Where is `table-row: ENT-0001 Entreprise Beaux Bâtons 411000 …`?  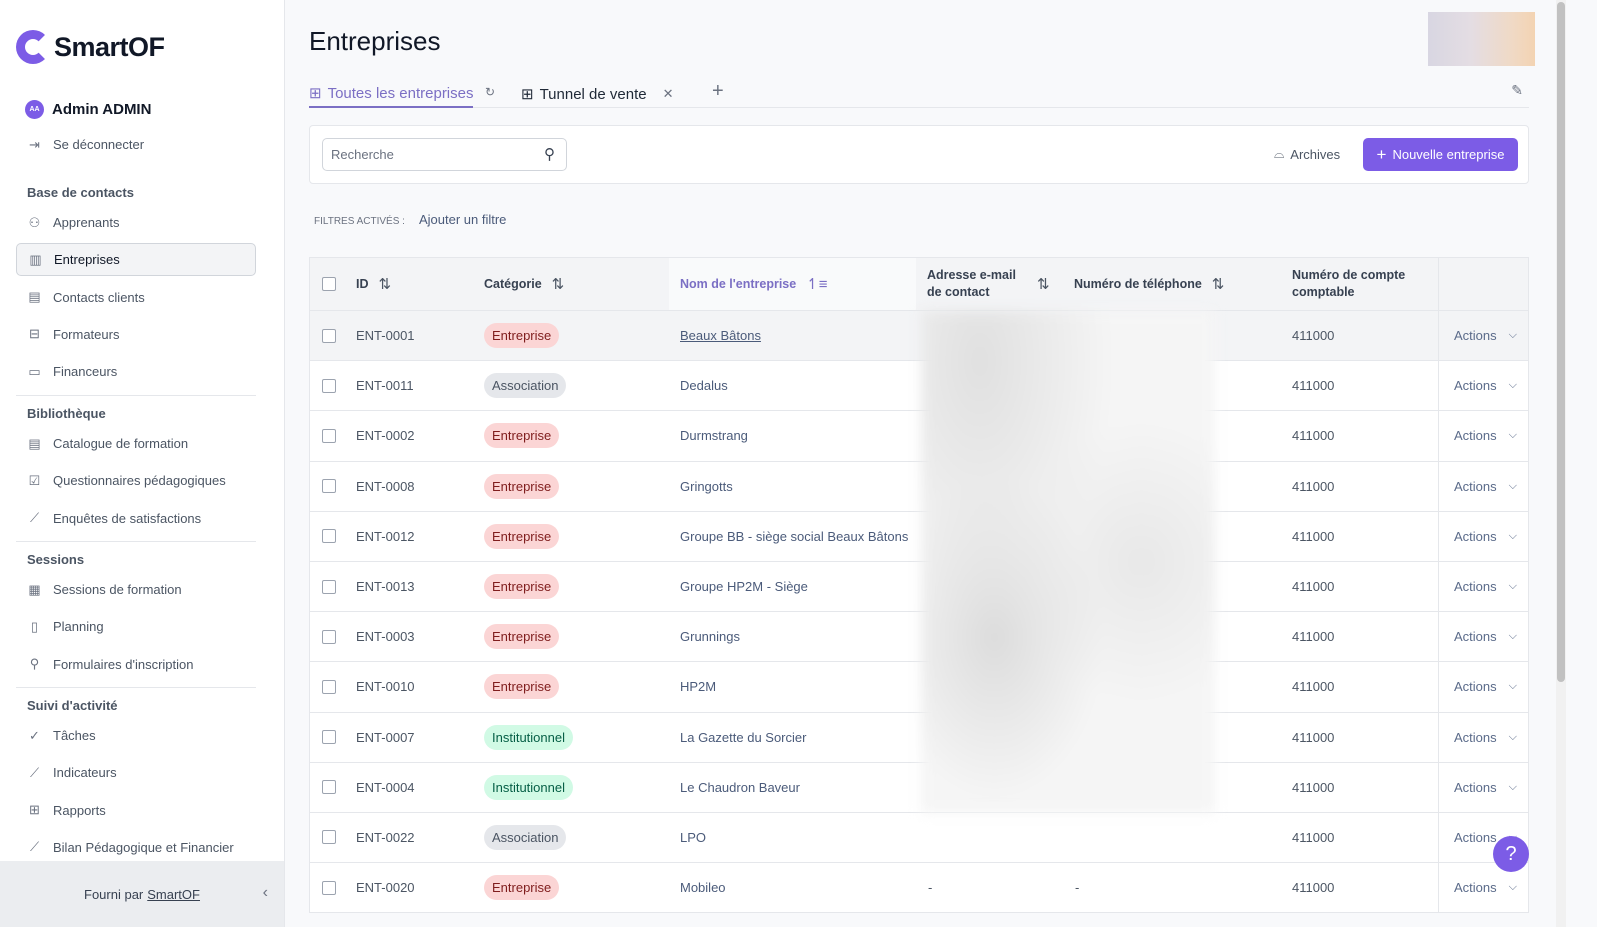 table-row: ENT-0001 Entreprise Beaux Bâtons 411000 … is located at coordinates (919, 335).